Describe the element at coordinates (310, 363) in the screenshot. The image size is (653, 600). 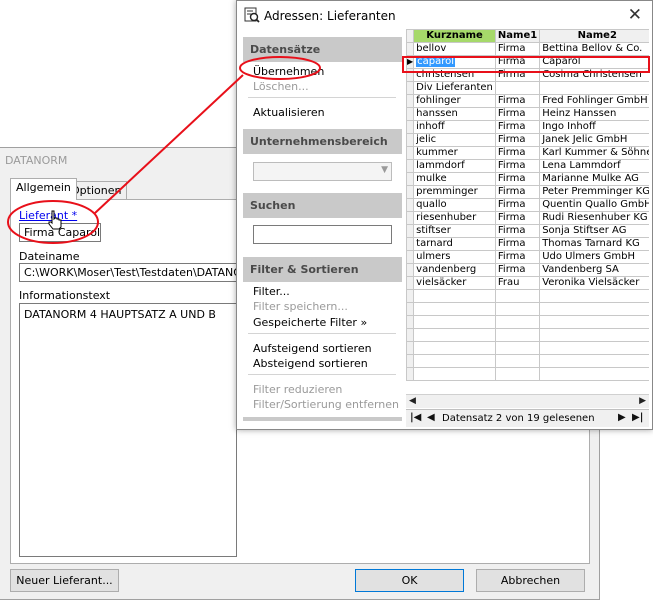
I see `sort-descending-link: Absteigend sortieren` at that location.